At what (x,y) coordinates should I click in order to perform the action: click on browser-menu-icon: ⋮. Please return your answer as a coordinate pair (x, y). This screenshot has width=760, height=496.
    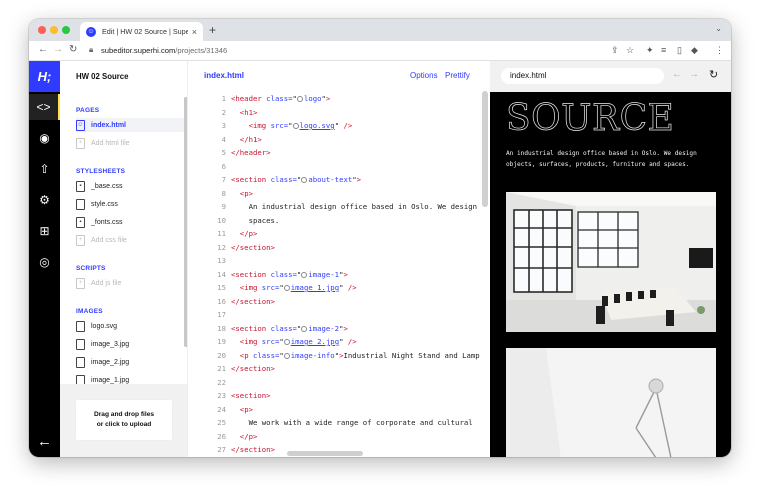
    Looking at the image, I should click on (719, 50).